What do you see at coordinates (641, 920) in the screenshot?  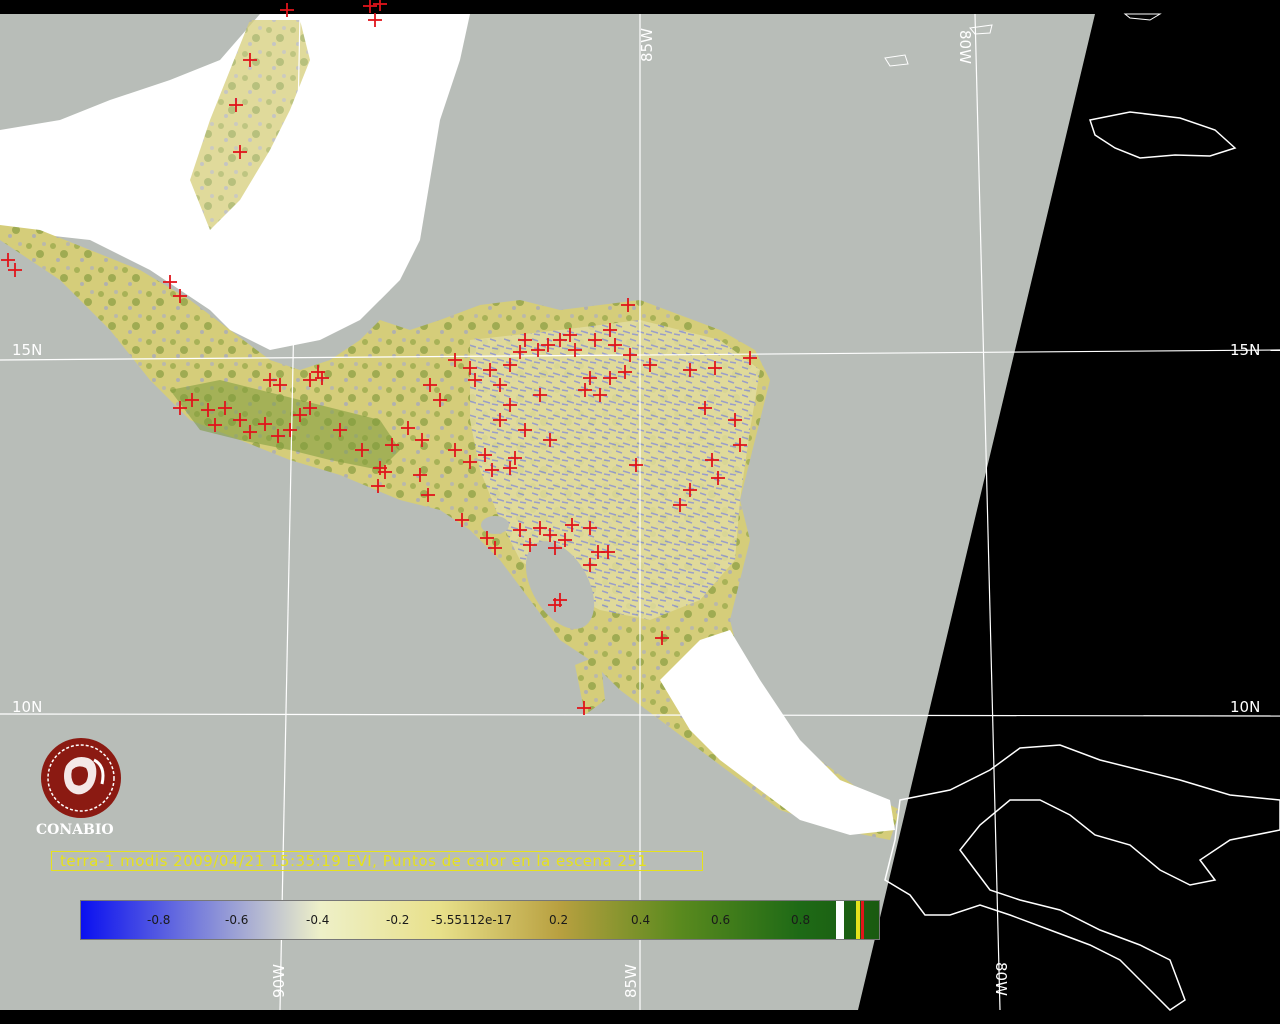 I see `colorbar-tick-label: 0.4` at bounding box center [641, 920].